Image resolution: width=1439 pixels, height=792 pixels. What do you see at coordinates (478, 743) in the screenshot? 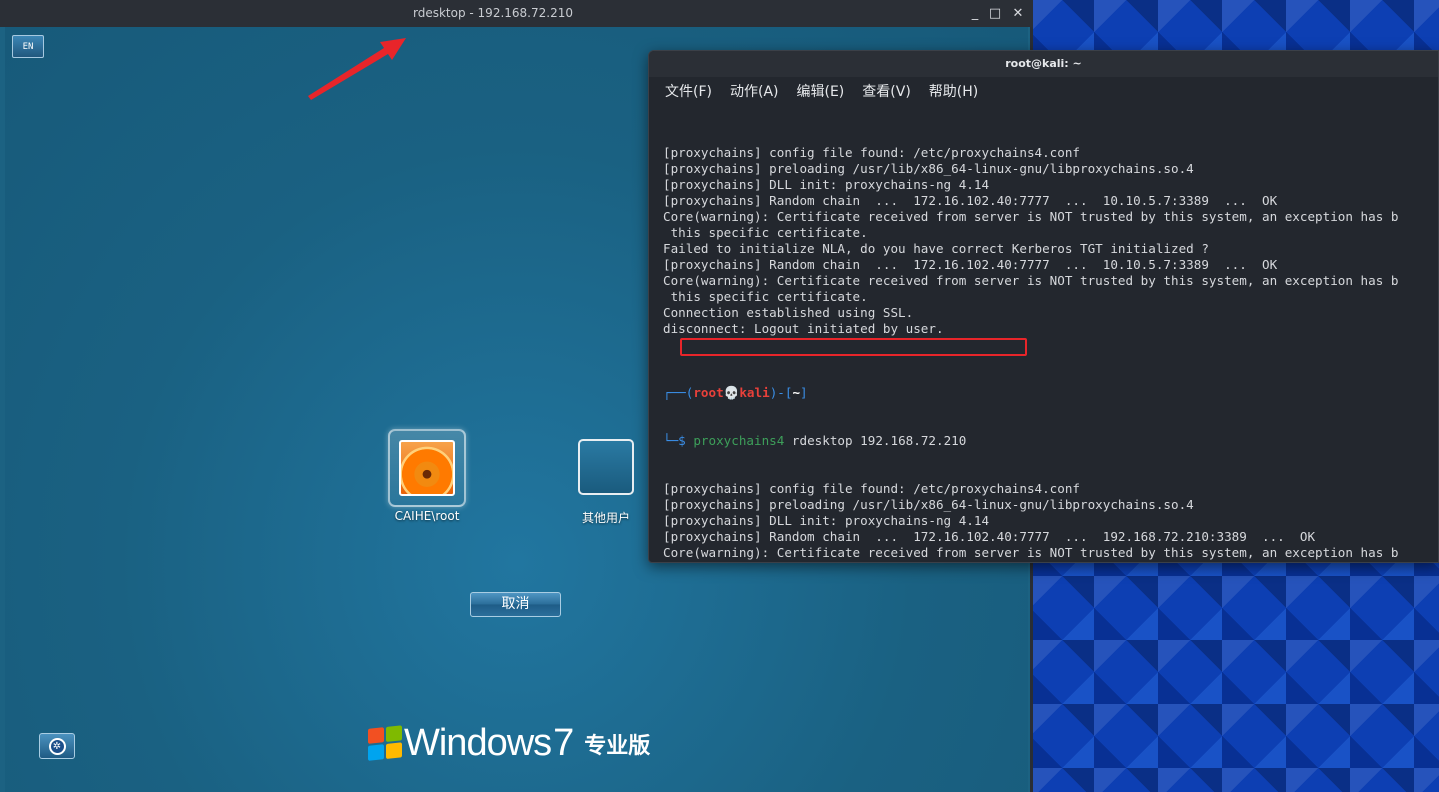
I see `windows-wordmark: Windows` at bounding box center [478, 743].